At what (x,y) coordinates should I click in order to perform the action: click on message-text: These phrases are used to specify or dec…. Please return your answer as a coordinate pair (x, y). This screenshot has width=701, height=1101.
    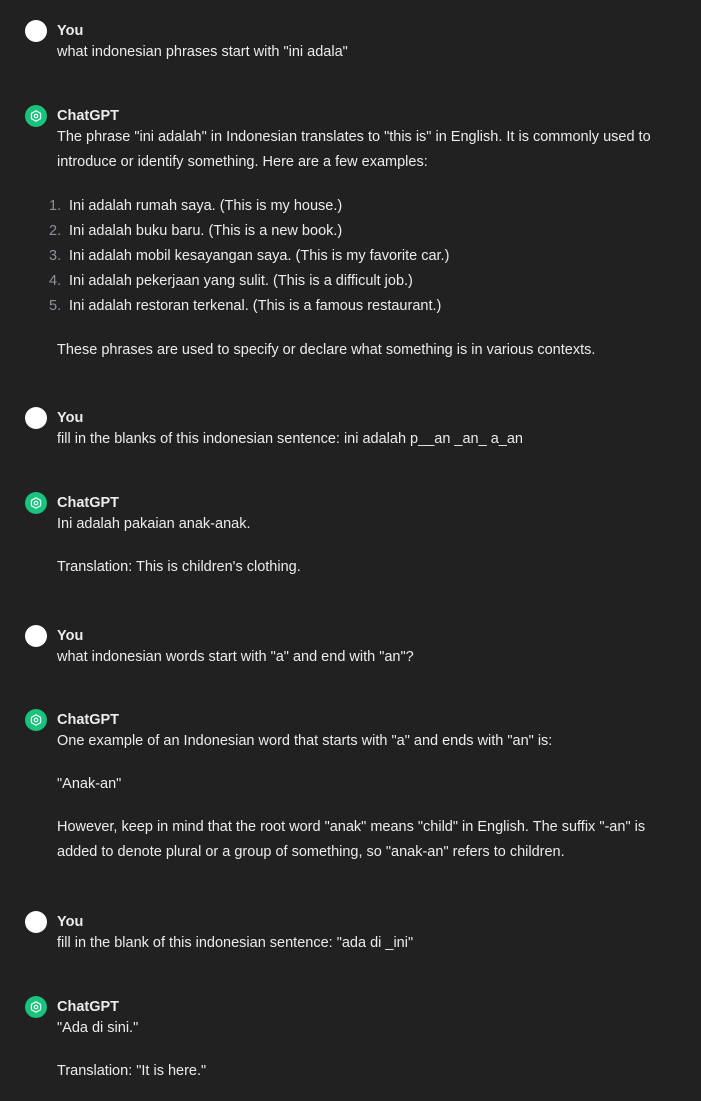
    Looking at the image, I should click on (326, 350).